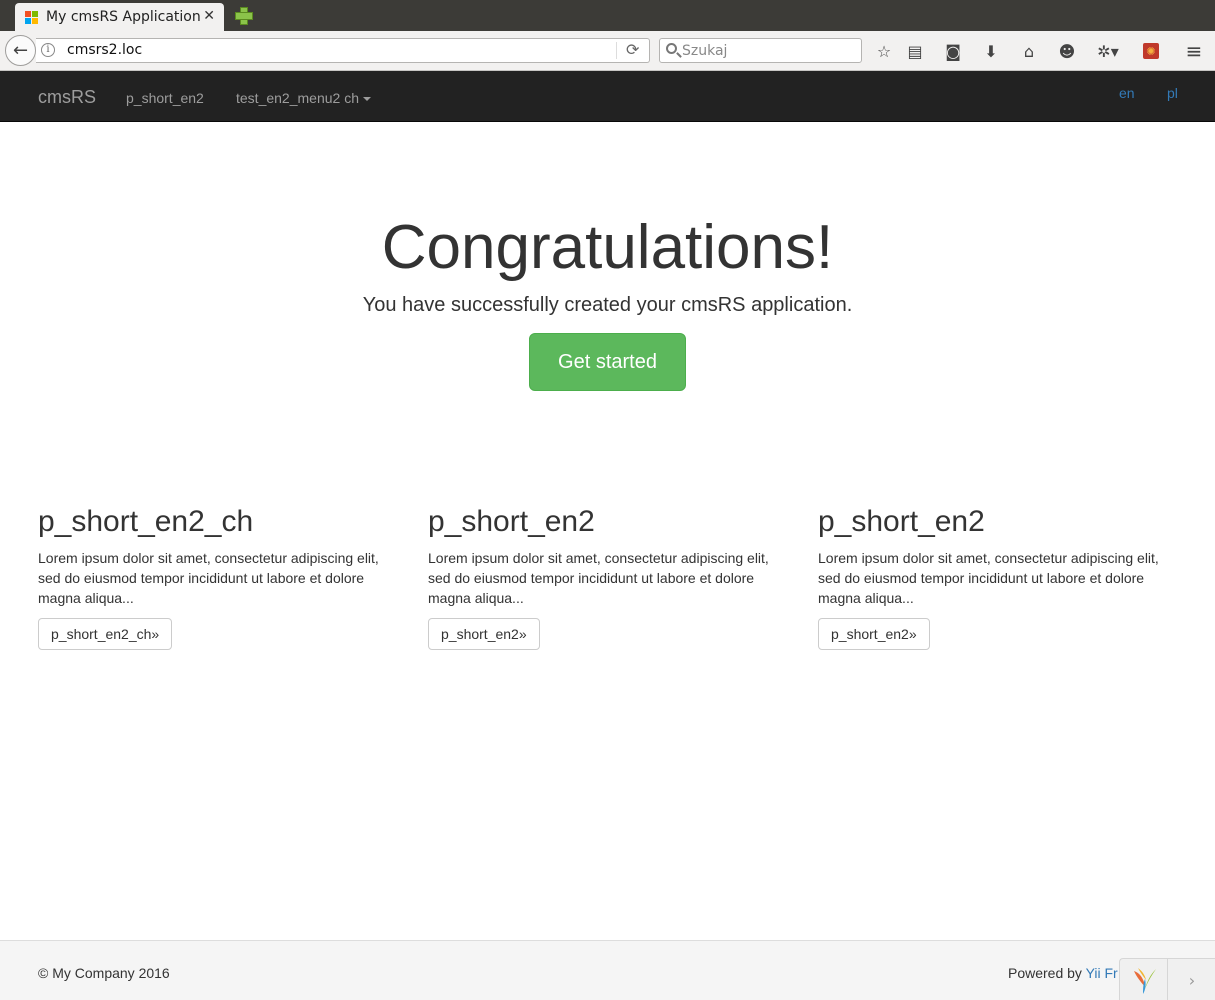 This screenshot has height=1000, width=1215. What do you see at coordinates (671, 48) in the screenshot?
I see `search-icon` at bounding box center [671, 48].